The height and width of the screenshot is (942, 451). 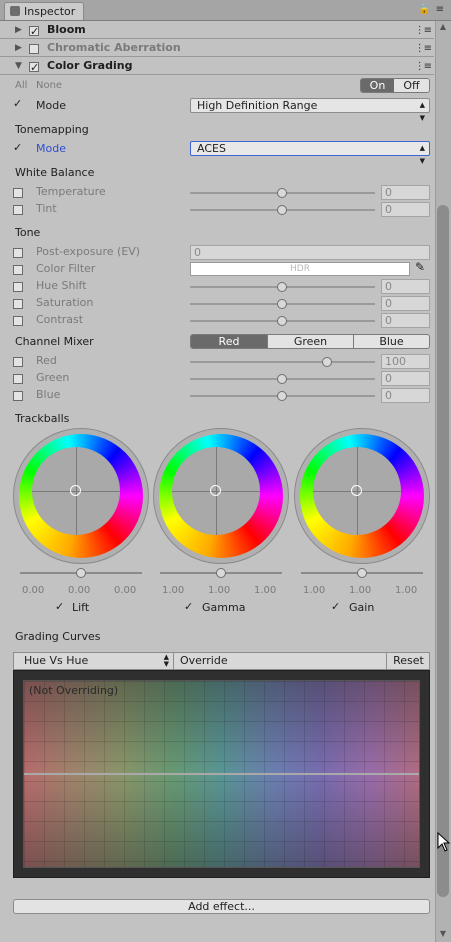 I want to click on curves-toolbar: Hue Vs Hue ▲ ▼ Override Reset, so click(x=221, y=661).